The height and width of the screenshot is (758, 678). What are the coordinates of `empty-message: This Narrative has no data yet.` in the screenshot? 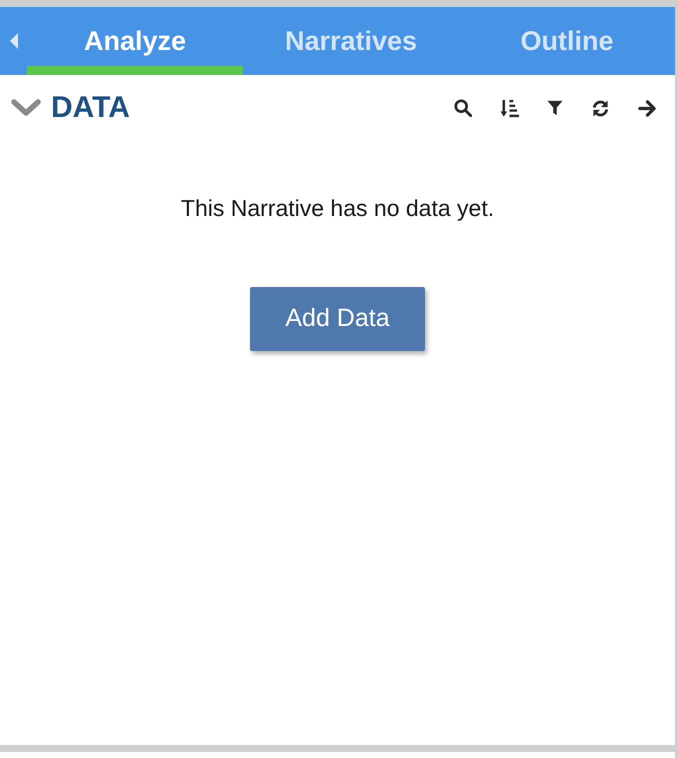 It's located at (337, 208).